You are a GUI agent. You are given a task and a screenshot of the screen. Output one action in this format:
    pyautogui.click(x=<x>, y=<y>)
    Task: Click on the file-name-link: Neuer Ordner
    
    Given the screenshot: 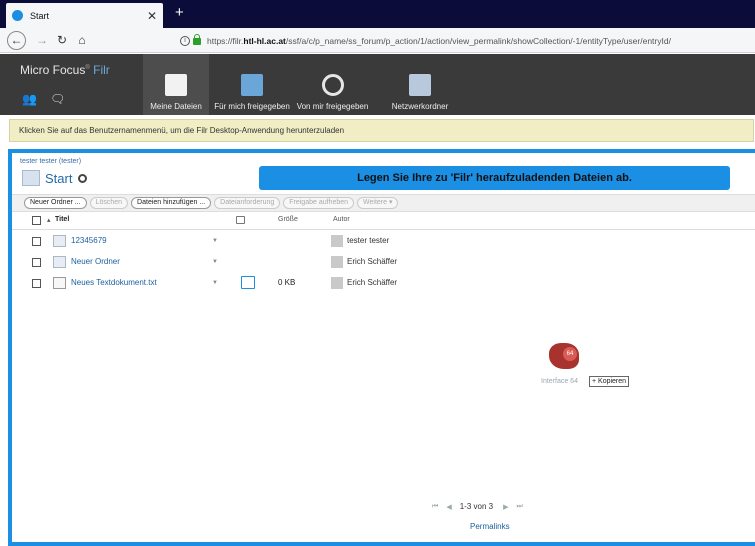 What is the action you would take?
    pyautogui.click(x=95, y=261)
    